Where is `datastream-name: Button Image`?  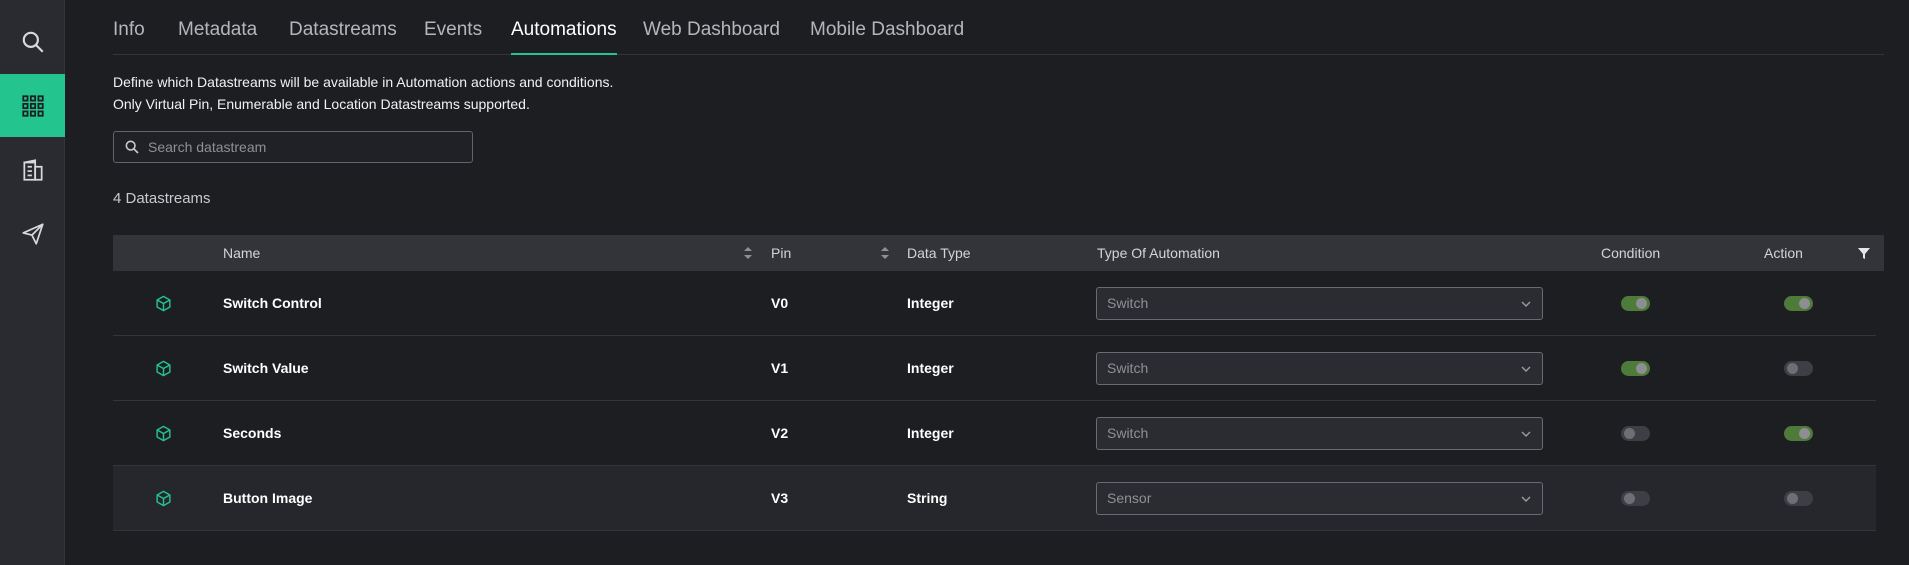
datastream-name: Button Image is located at coordinates (268, 498).